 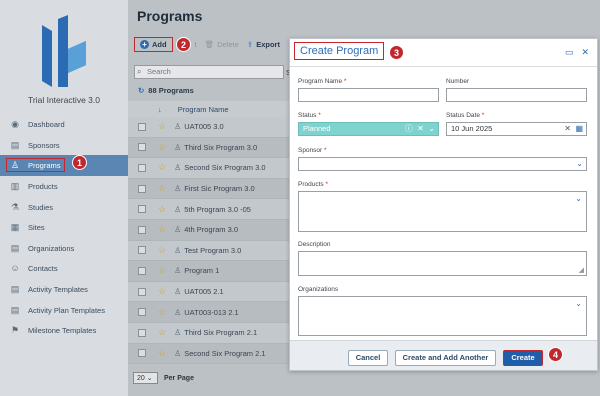 What do you see at coordinates (64, 206) in the screenshot?
I see `sidebar-item-studies: ⚗ Studies` at bounding box center [64, 206].